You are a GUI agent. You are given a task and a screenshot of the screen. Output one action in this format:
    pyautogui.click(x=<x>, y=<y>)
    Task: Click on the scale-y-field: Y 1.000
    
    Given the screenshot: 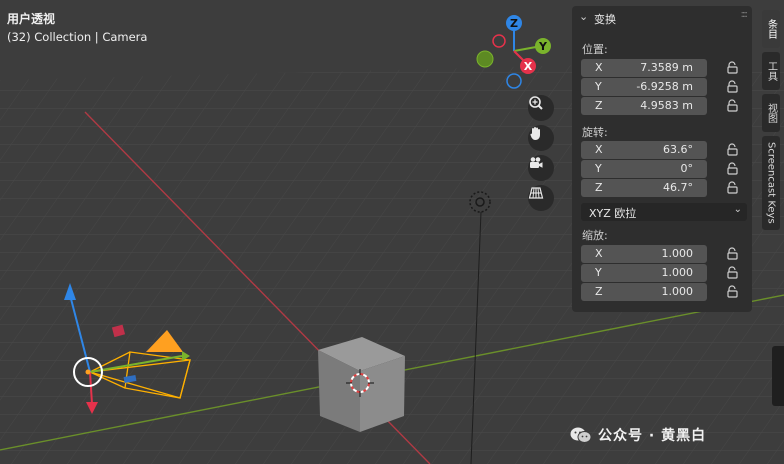 What is the action you would take?
    pyautogui.click(x=644, y=273)
    